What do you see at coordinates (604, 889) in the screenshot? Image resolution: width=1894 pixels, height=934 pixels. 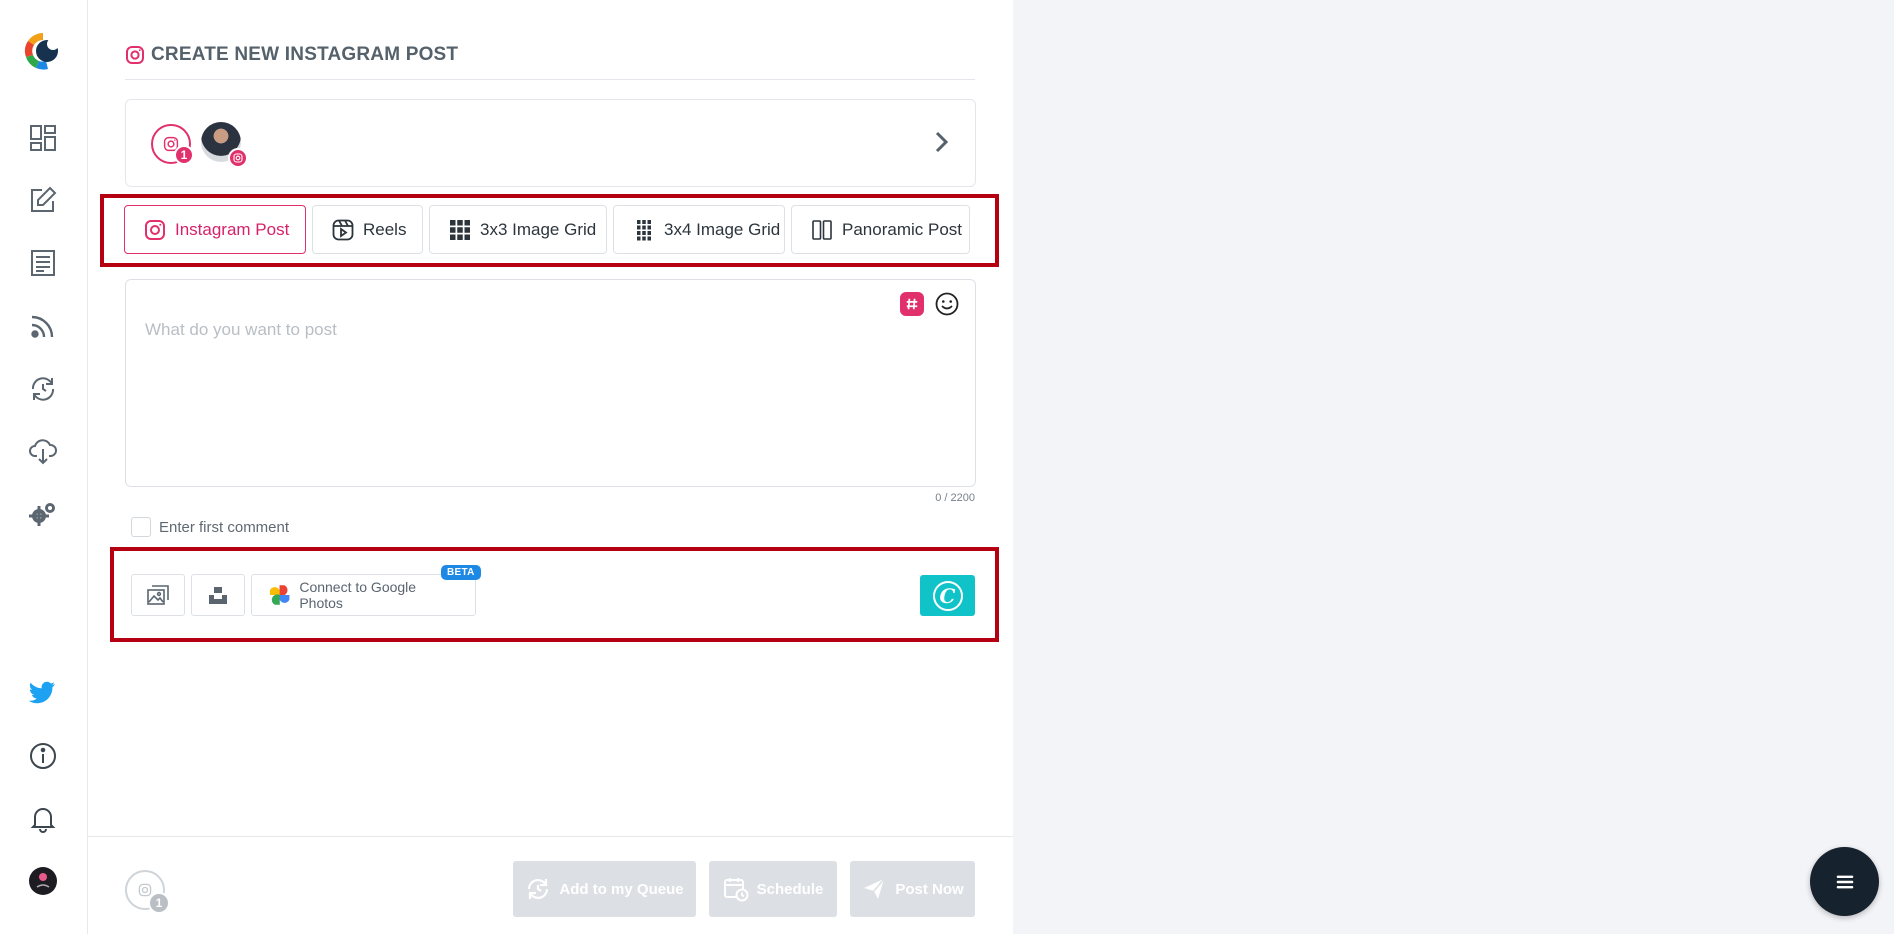 I see `add-to-queue-button: Add to my Queue` at bounding box center [604, 889].